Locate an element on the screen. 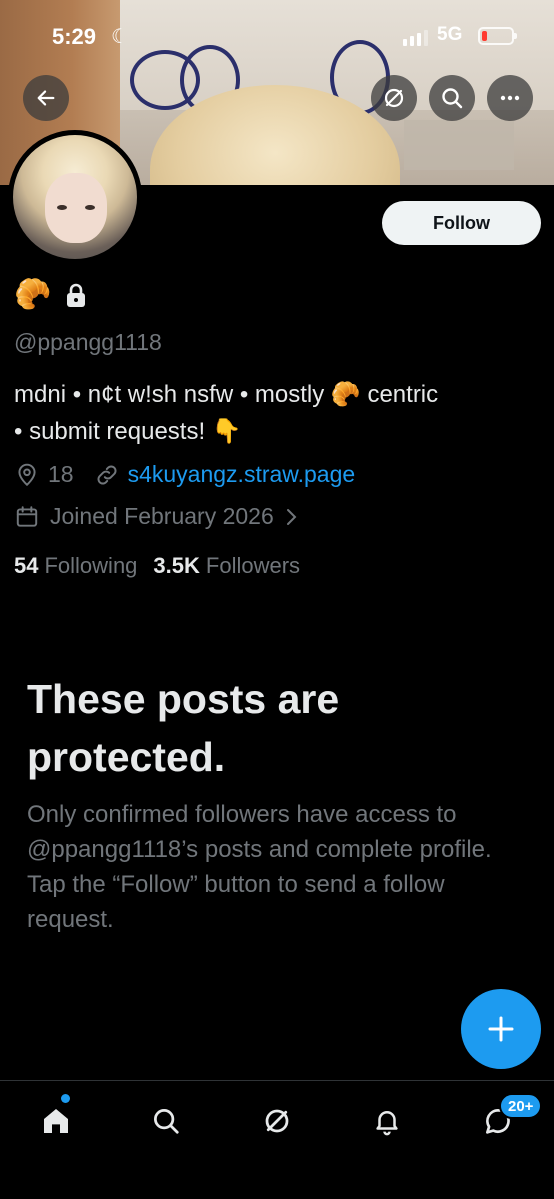 Image resolution: width=554 pixels, height=1199 pixels. display-name: 🥐 is located at coordinates (50, 295).